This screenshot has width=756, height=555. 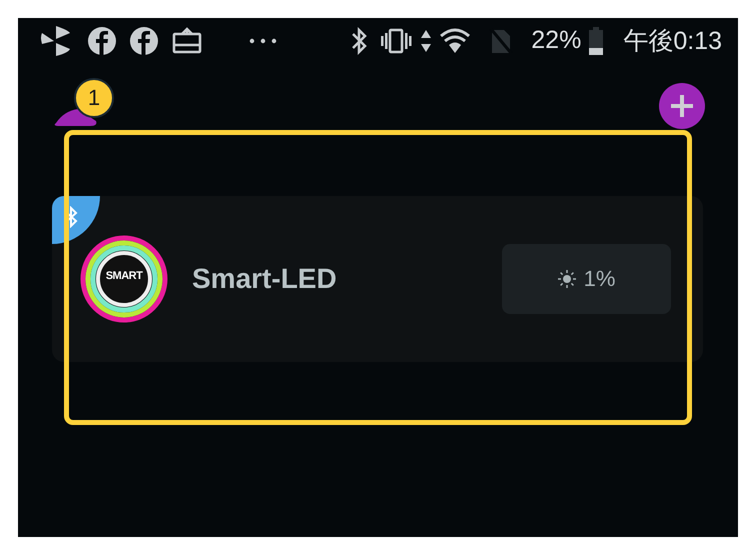 What do you see at coordinates (94, 98) in the screenshot?
I see `step-badge: 1` at bounding box center [94, 98].